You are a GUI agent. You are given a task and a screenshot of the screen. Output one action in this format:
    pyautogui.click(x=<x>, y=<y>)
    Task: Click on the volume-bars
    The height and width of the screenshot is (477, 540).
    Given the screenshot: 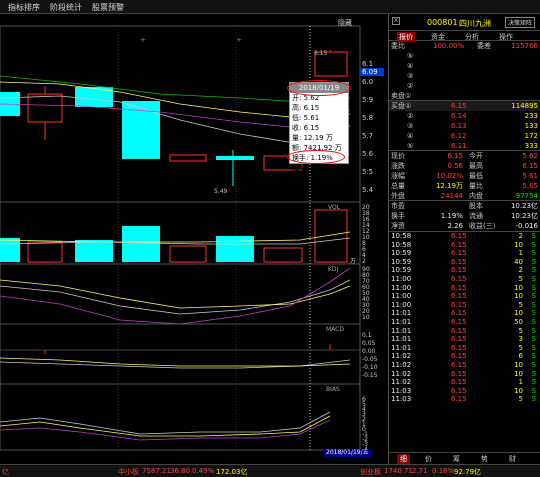 What is the action you would take?
    pyautogui.click(x=174, y=236)
    